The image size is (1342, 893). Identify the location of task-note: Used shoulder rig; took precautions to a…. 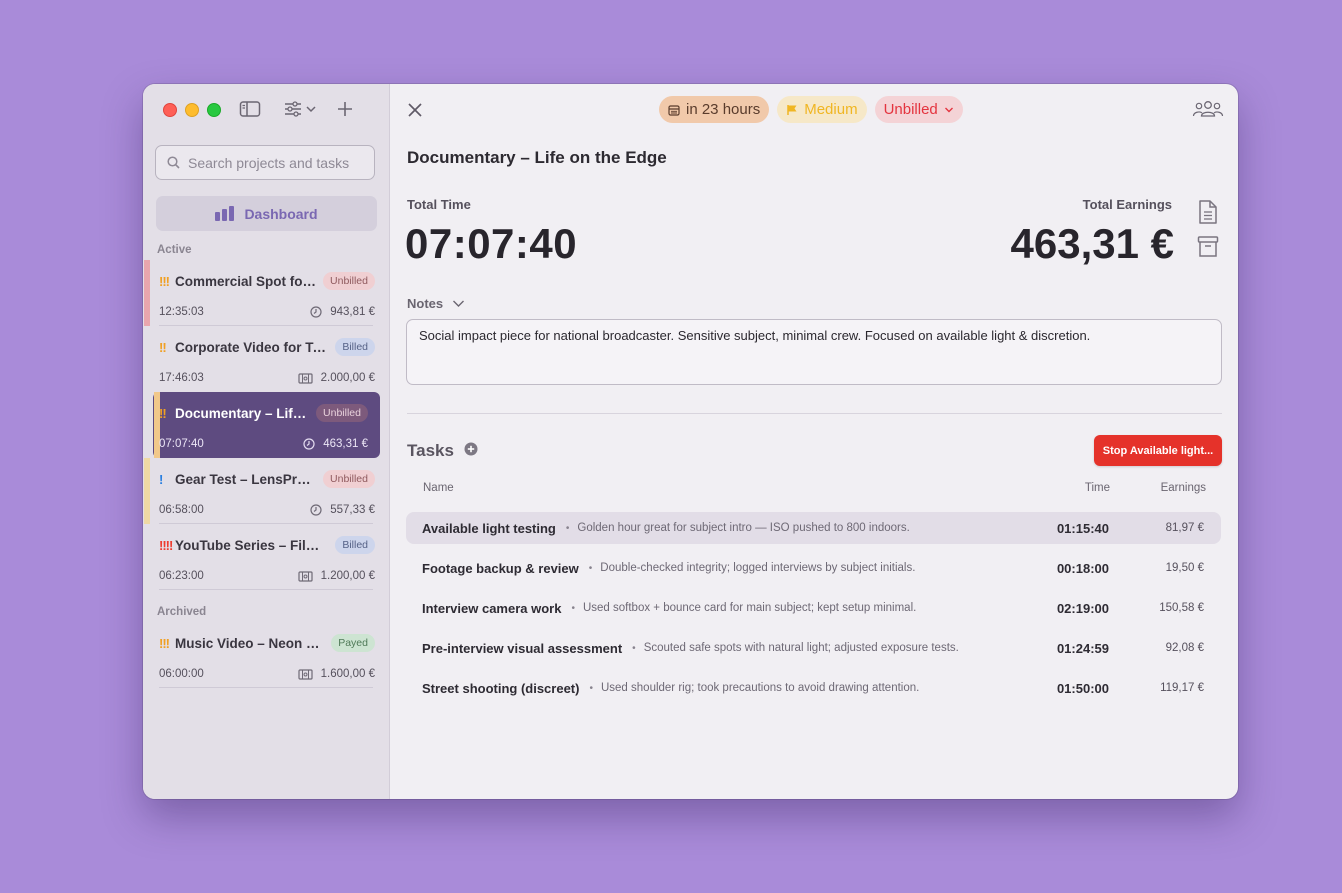
(760, 688).